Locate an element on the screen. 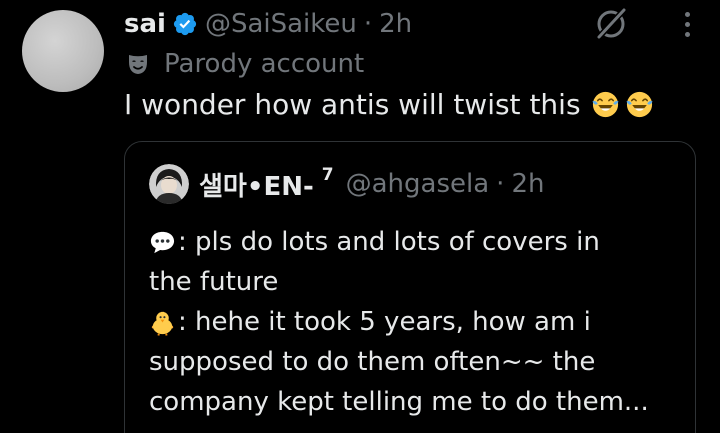 Image resolution: width=720 pixels, height=433 pixels. quoted-text-line: supposed to do them often~~ the is located at coordinates (414, 362).